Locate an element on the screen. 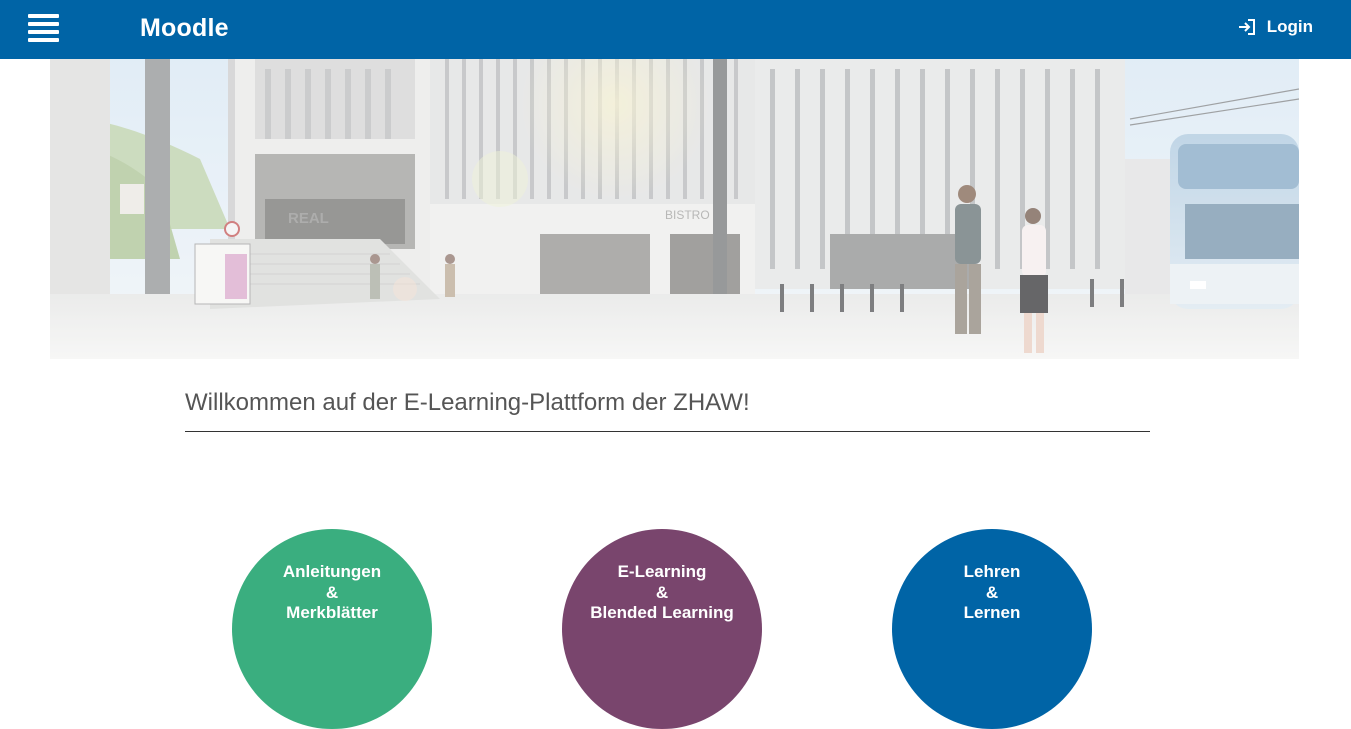 This screenshot has width=1351, height=729. tile-label-line: Blended Learning is located at coordinates (662, 612).